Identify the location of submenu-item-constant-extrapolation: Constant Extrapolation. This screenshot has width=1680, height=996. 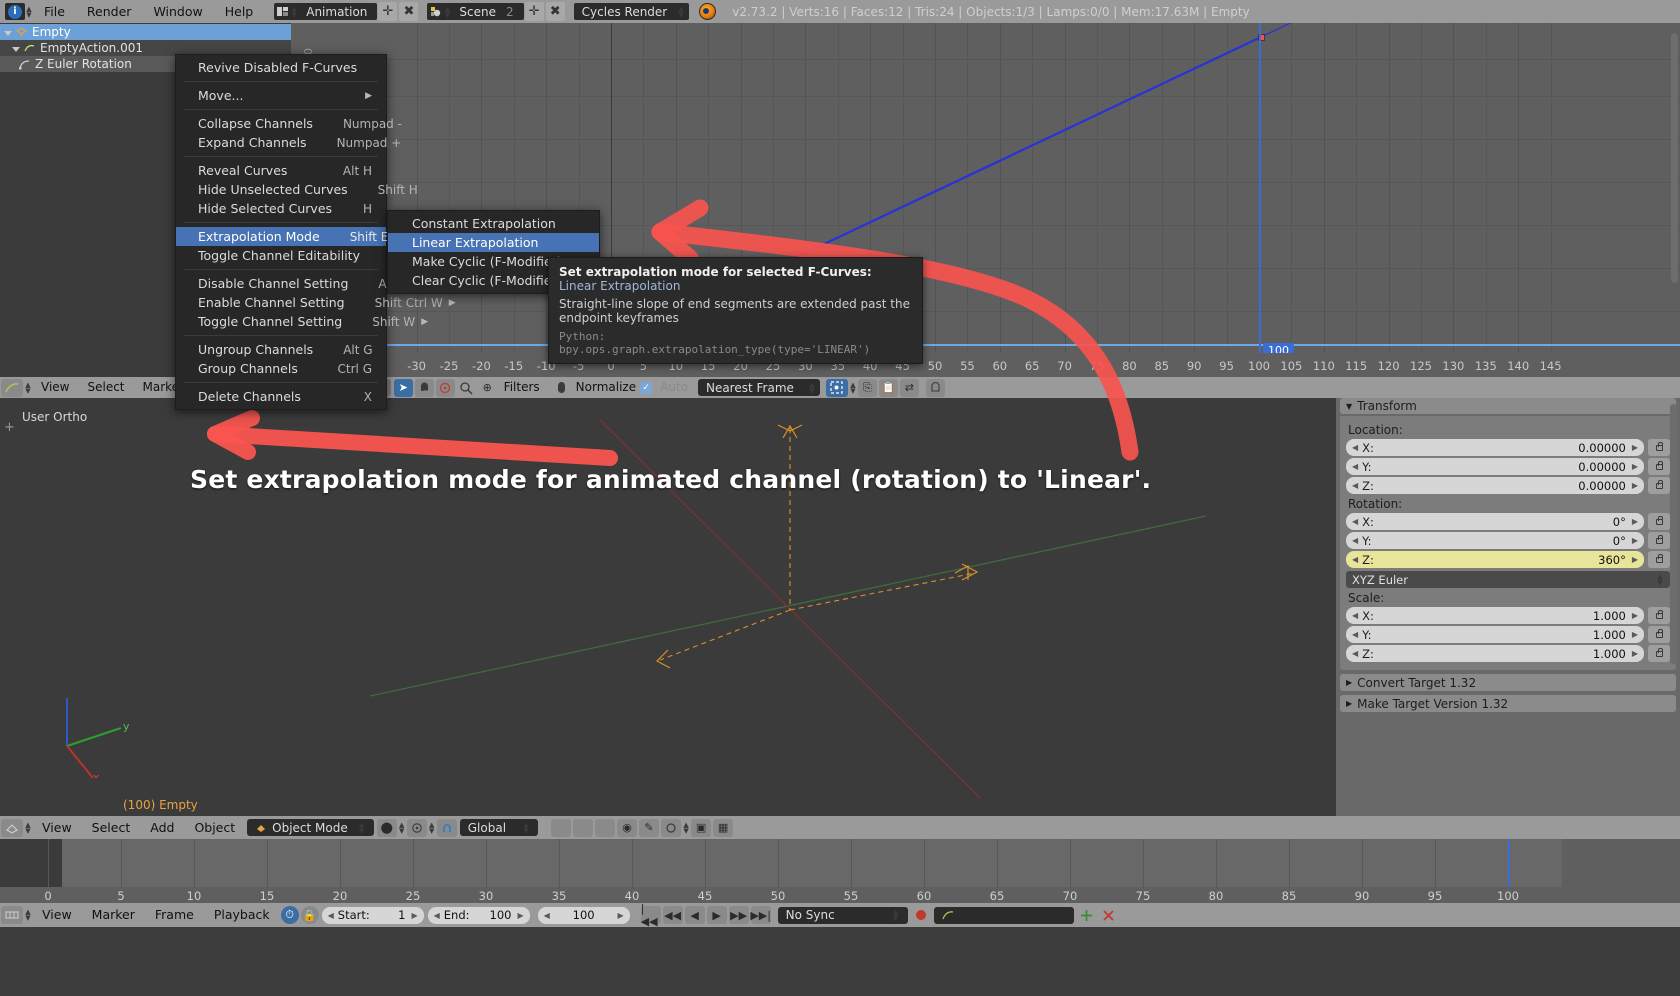
(493, 223).